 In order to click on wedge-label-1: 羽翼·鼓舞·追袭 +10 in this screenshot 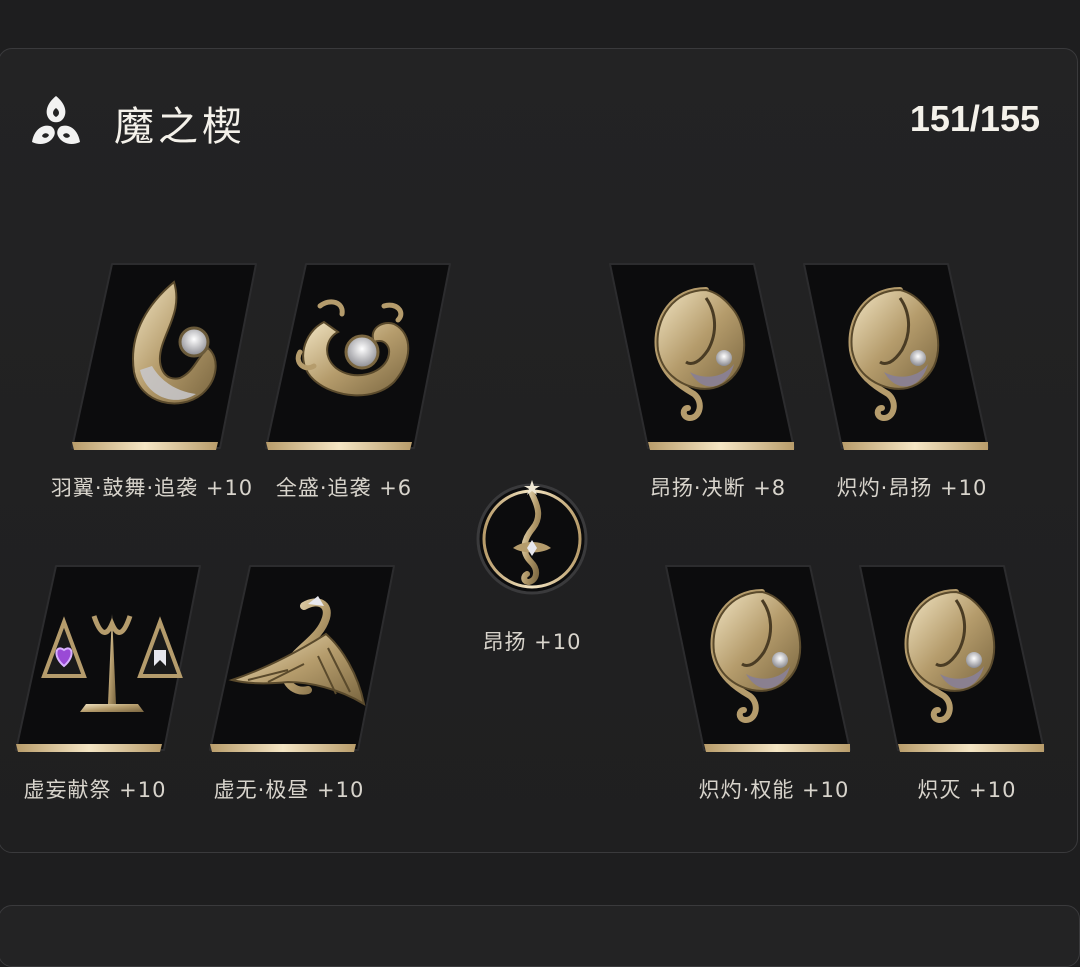, I will do `click(152, 488)`.